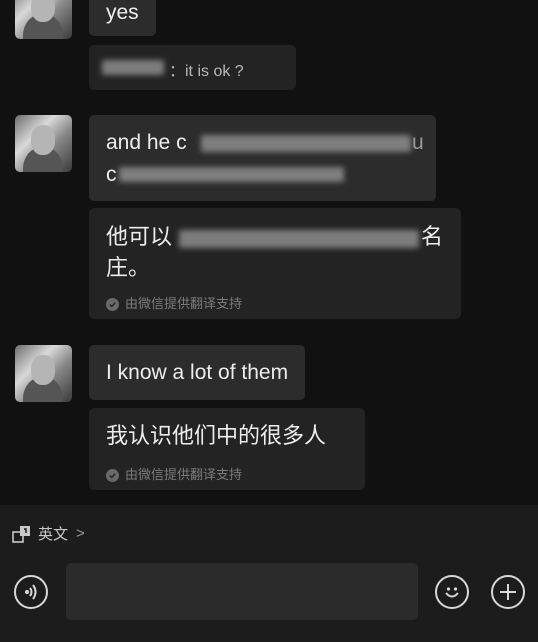 This screenshot has height=642, width=538. Describe the element at coordinates (31, 592) in the screenshot. I see `voice-icon` at that location.